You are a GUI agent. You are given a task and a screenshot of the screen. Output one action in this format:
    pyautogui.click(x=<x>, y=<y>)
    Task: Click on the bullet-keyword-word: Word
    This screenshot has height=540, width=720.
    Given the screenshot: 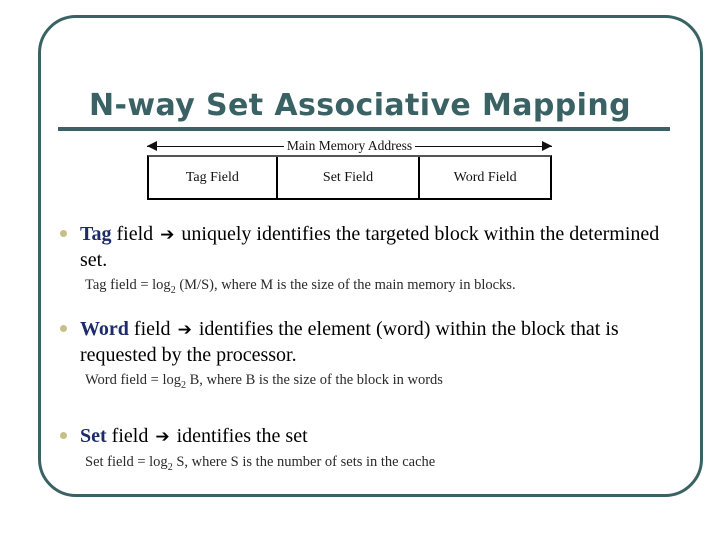 What is the action you would take?
    pyautogui.click(x=104, y=329)
    